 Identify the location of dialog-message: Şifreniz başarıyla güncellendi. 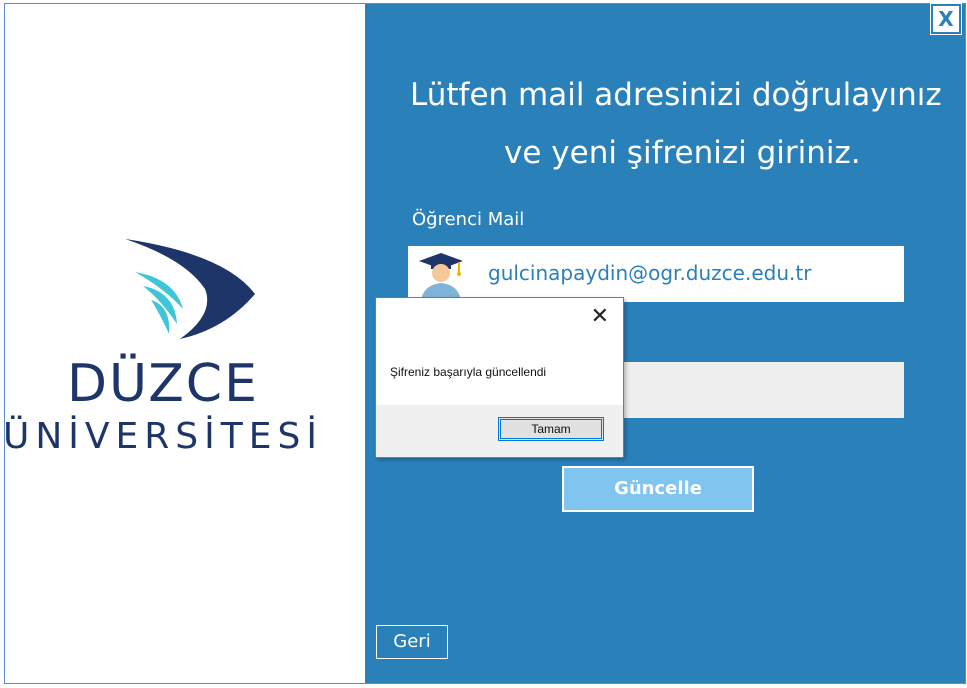
(468, 372).